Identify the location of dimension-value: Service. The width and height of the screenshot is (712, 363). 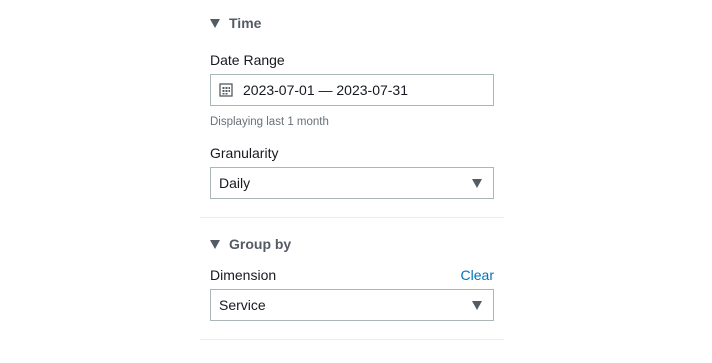
(242, 305).